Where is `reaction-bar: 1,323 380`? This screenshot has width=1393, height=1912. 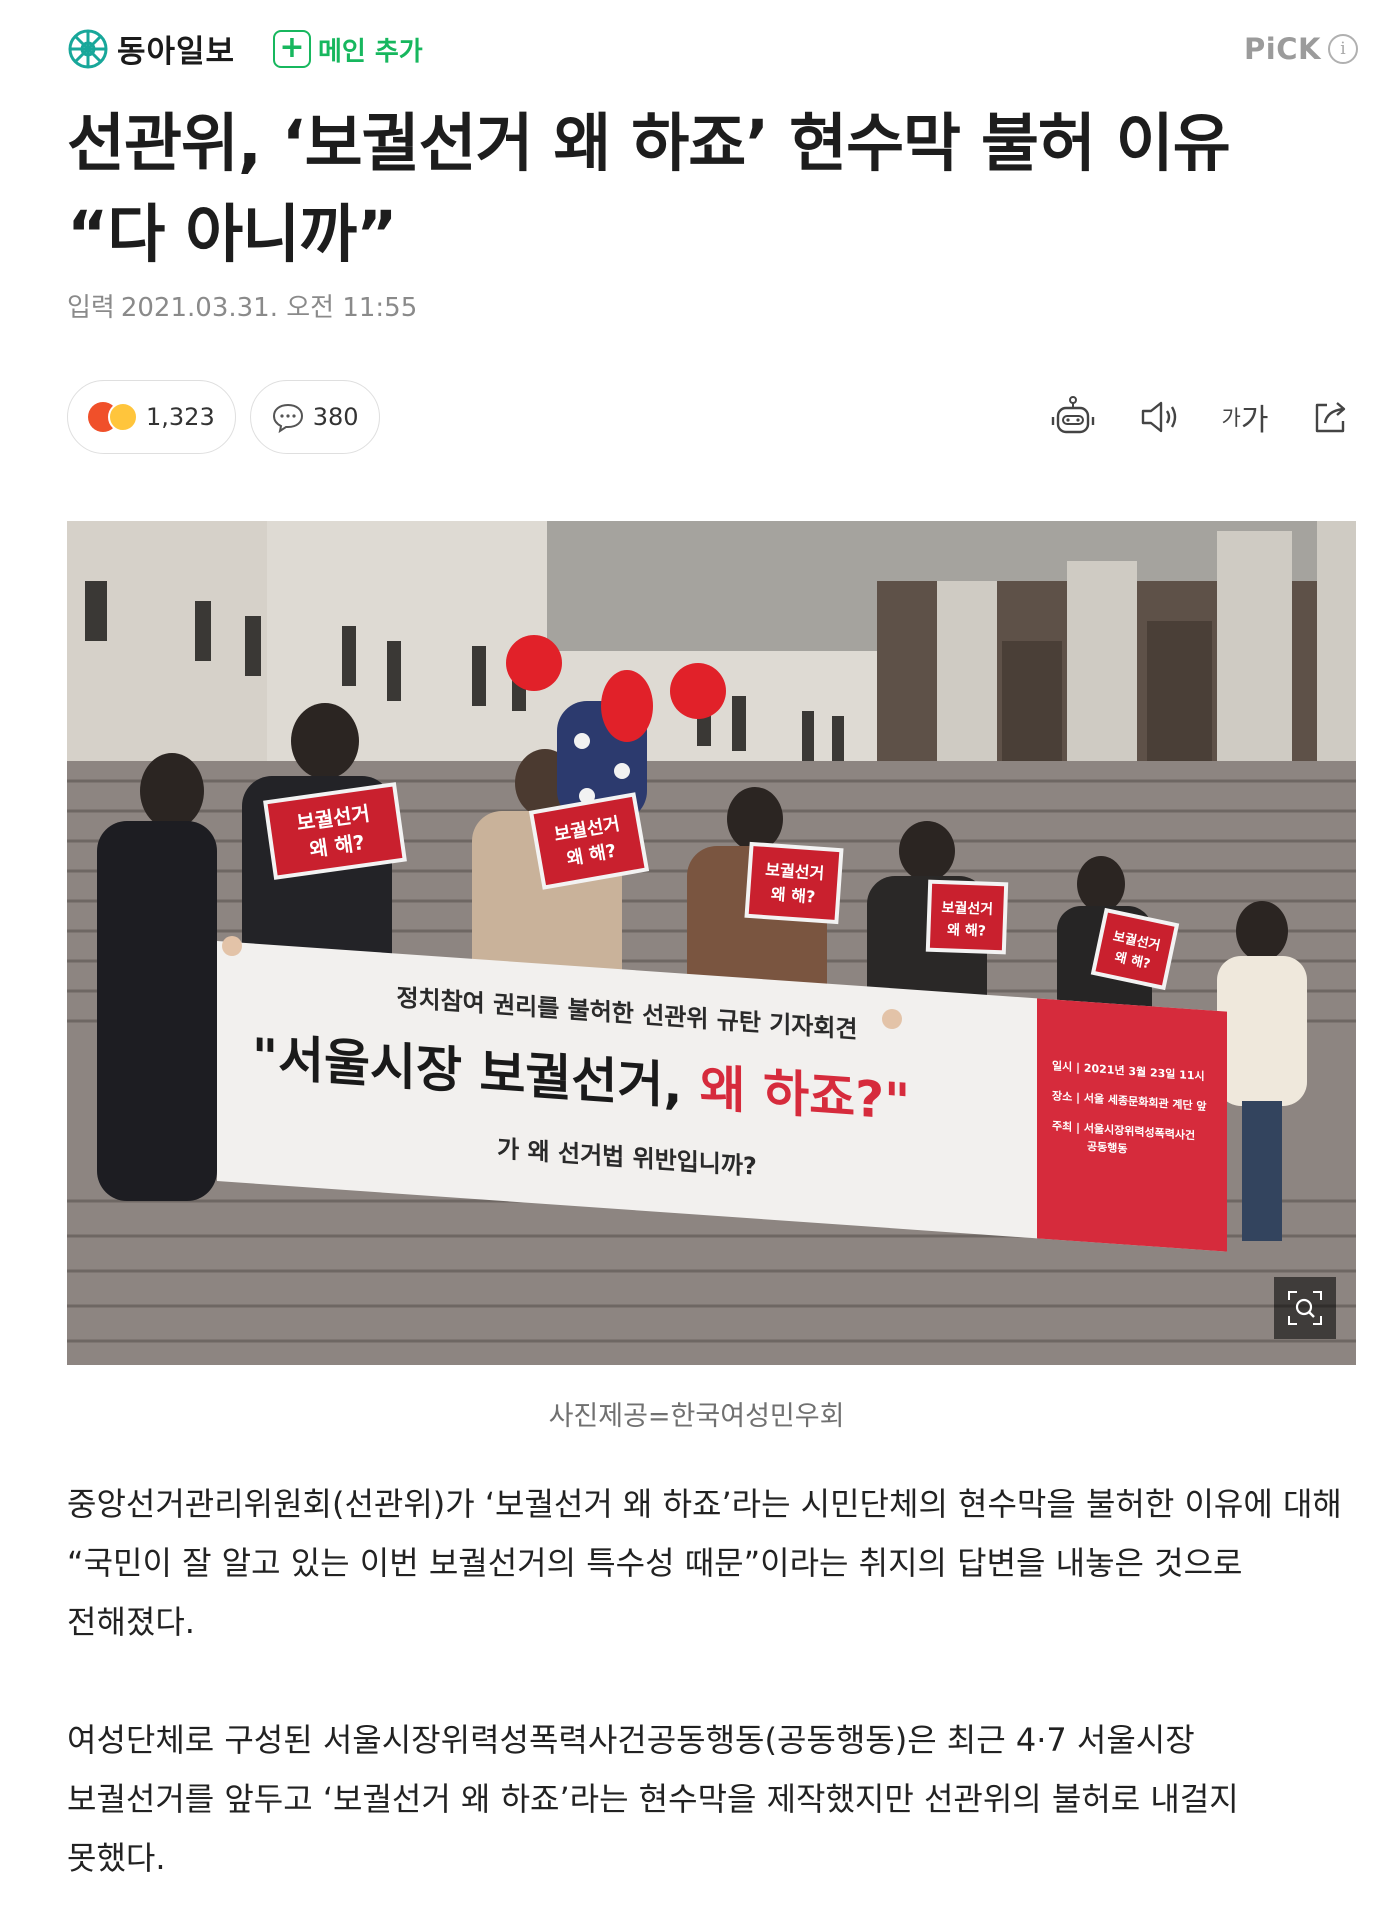 reaction-bar: 1,323 380 is located at coordinates (230, 417).